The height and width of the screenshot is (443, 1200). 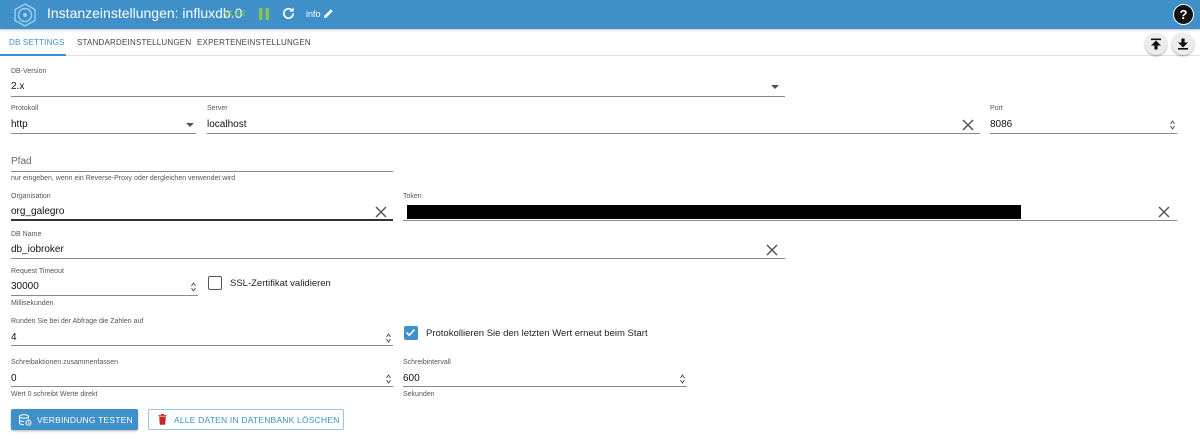 What do you see at coordinates (18, 86) in the screenshot?
I see `db-version-value: 2.x` at bounding box center [18, 86].